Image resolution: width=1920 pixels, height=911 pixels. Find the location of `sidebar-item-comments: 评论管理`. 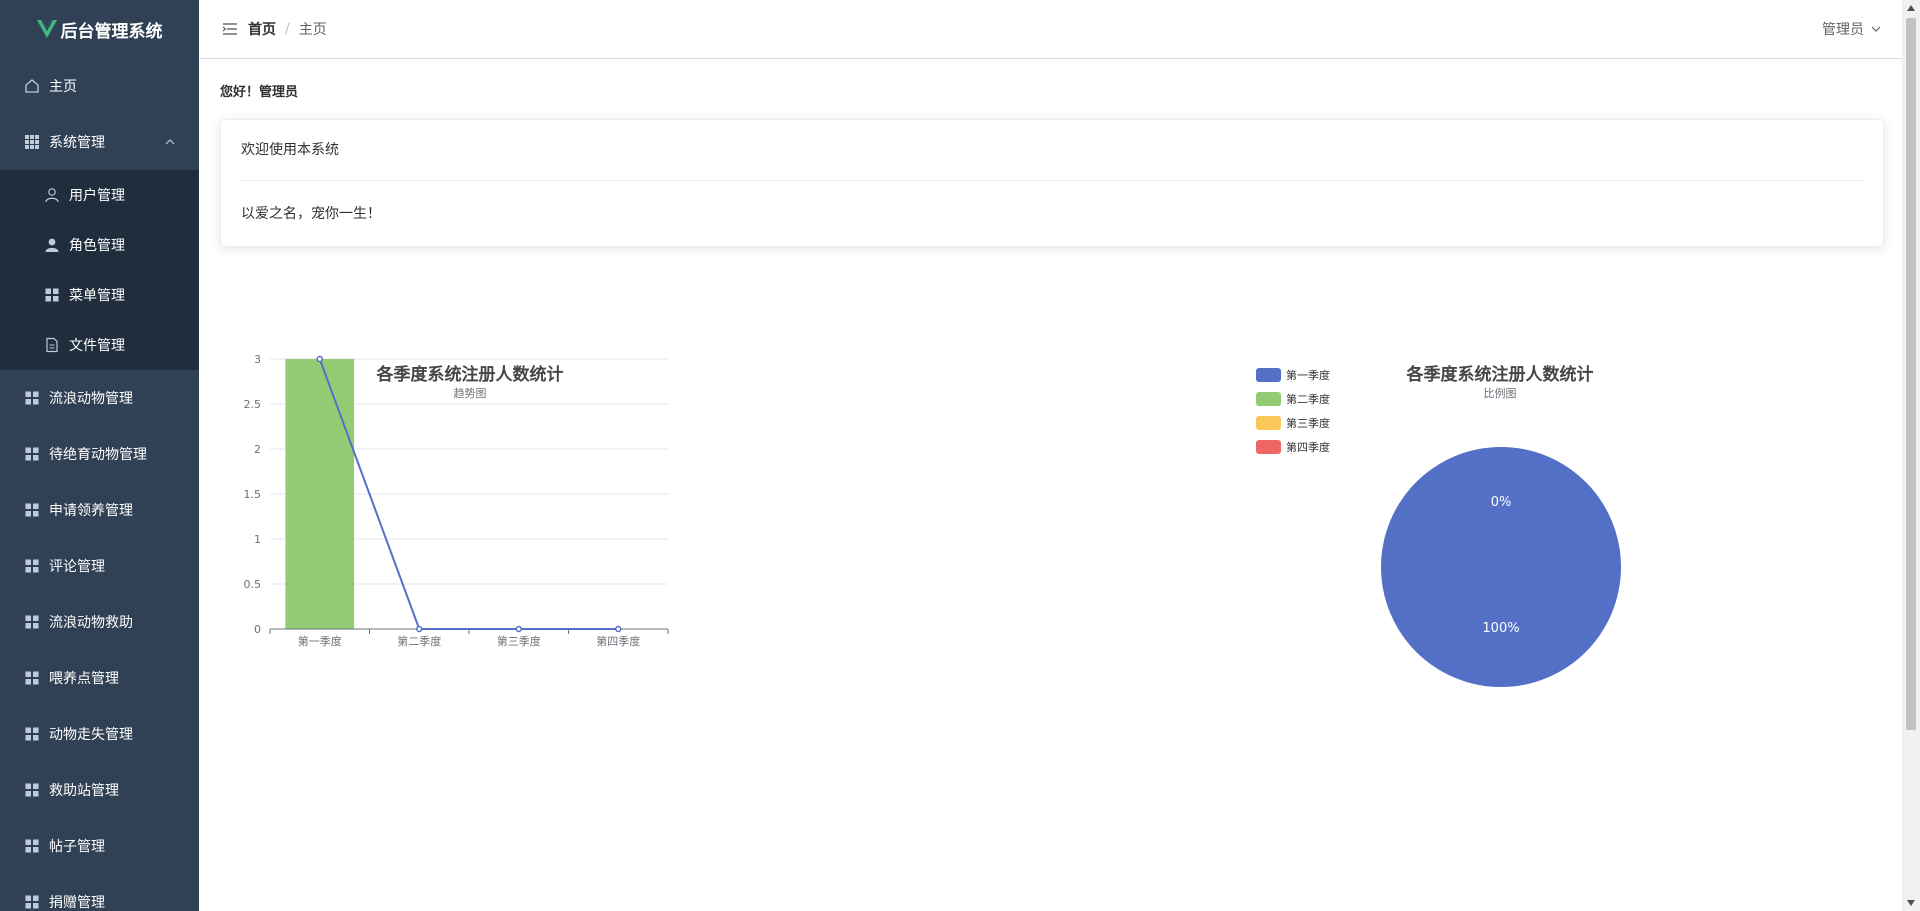

sidebar-item-comments: 评论管理 is located at coordinates (99, 566).